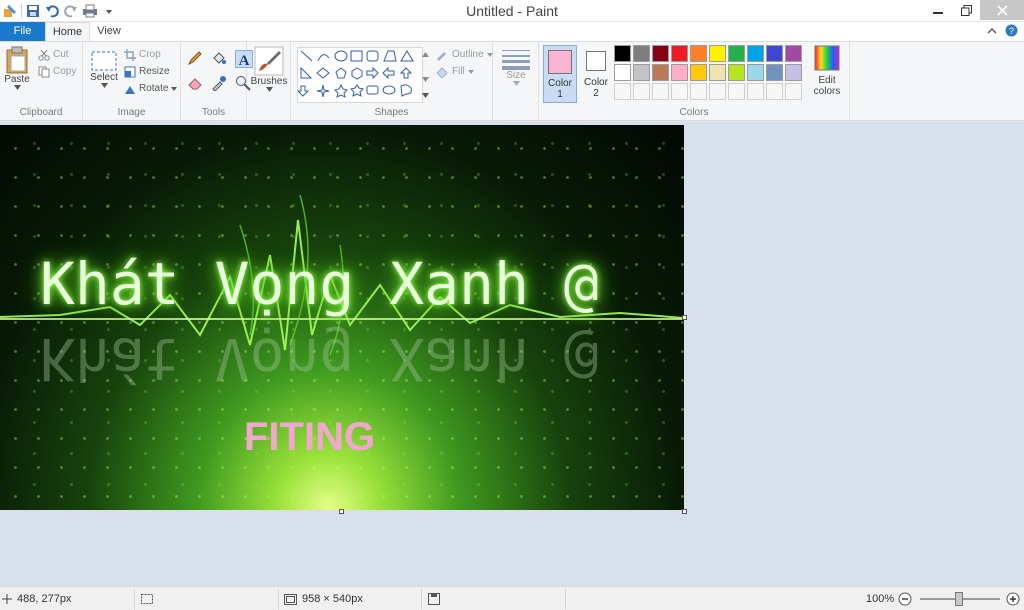 This screenshot has width=1024, height=610. I want to click on crop-button: Crop, so click(150, 54).